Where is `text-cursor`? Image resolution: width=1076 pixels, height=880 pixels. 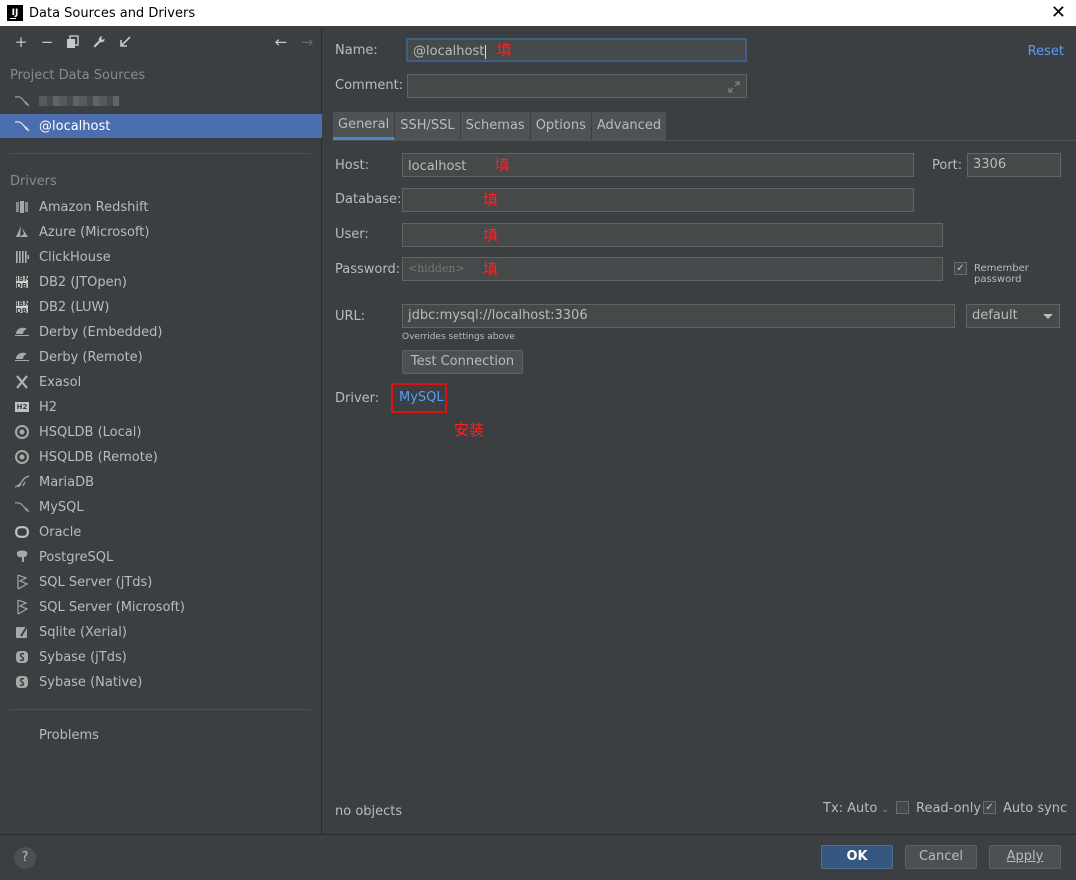 text-cursor is located at coordinates (486, 51).